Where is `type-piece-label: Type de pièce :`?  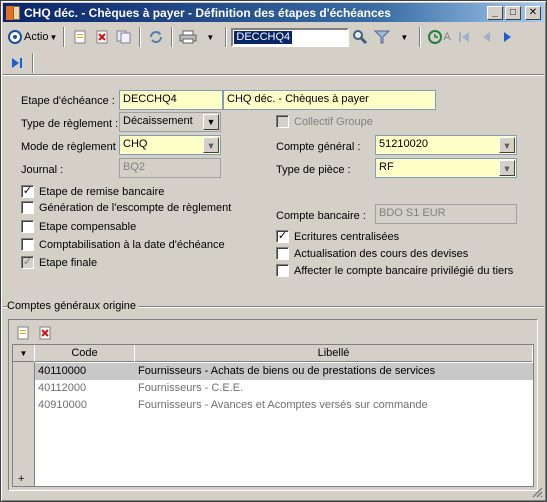 type-piece-label: Type de pièce : is located at coordinates (313, 170).